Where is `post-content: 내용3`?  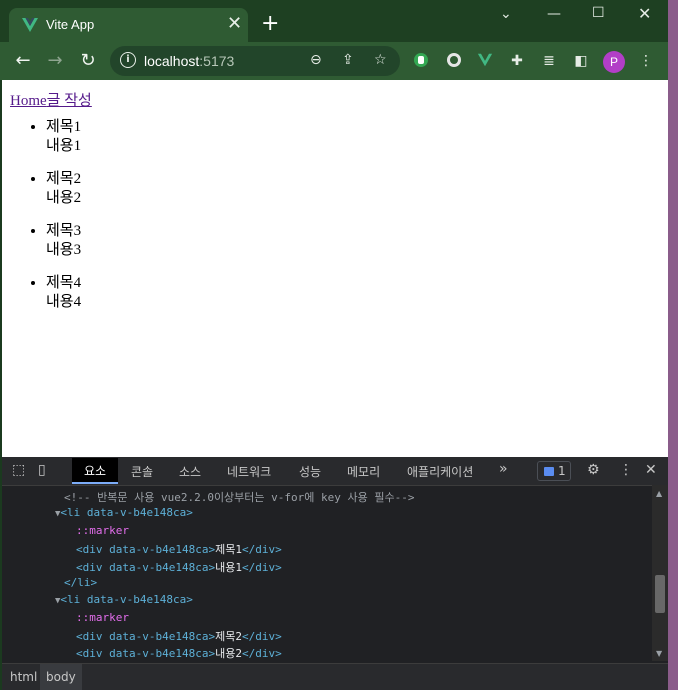
post-content: 내용3 is located at coordinates (64, 250).